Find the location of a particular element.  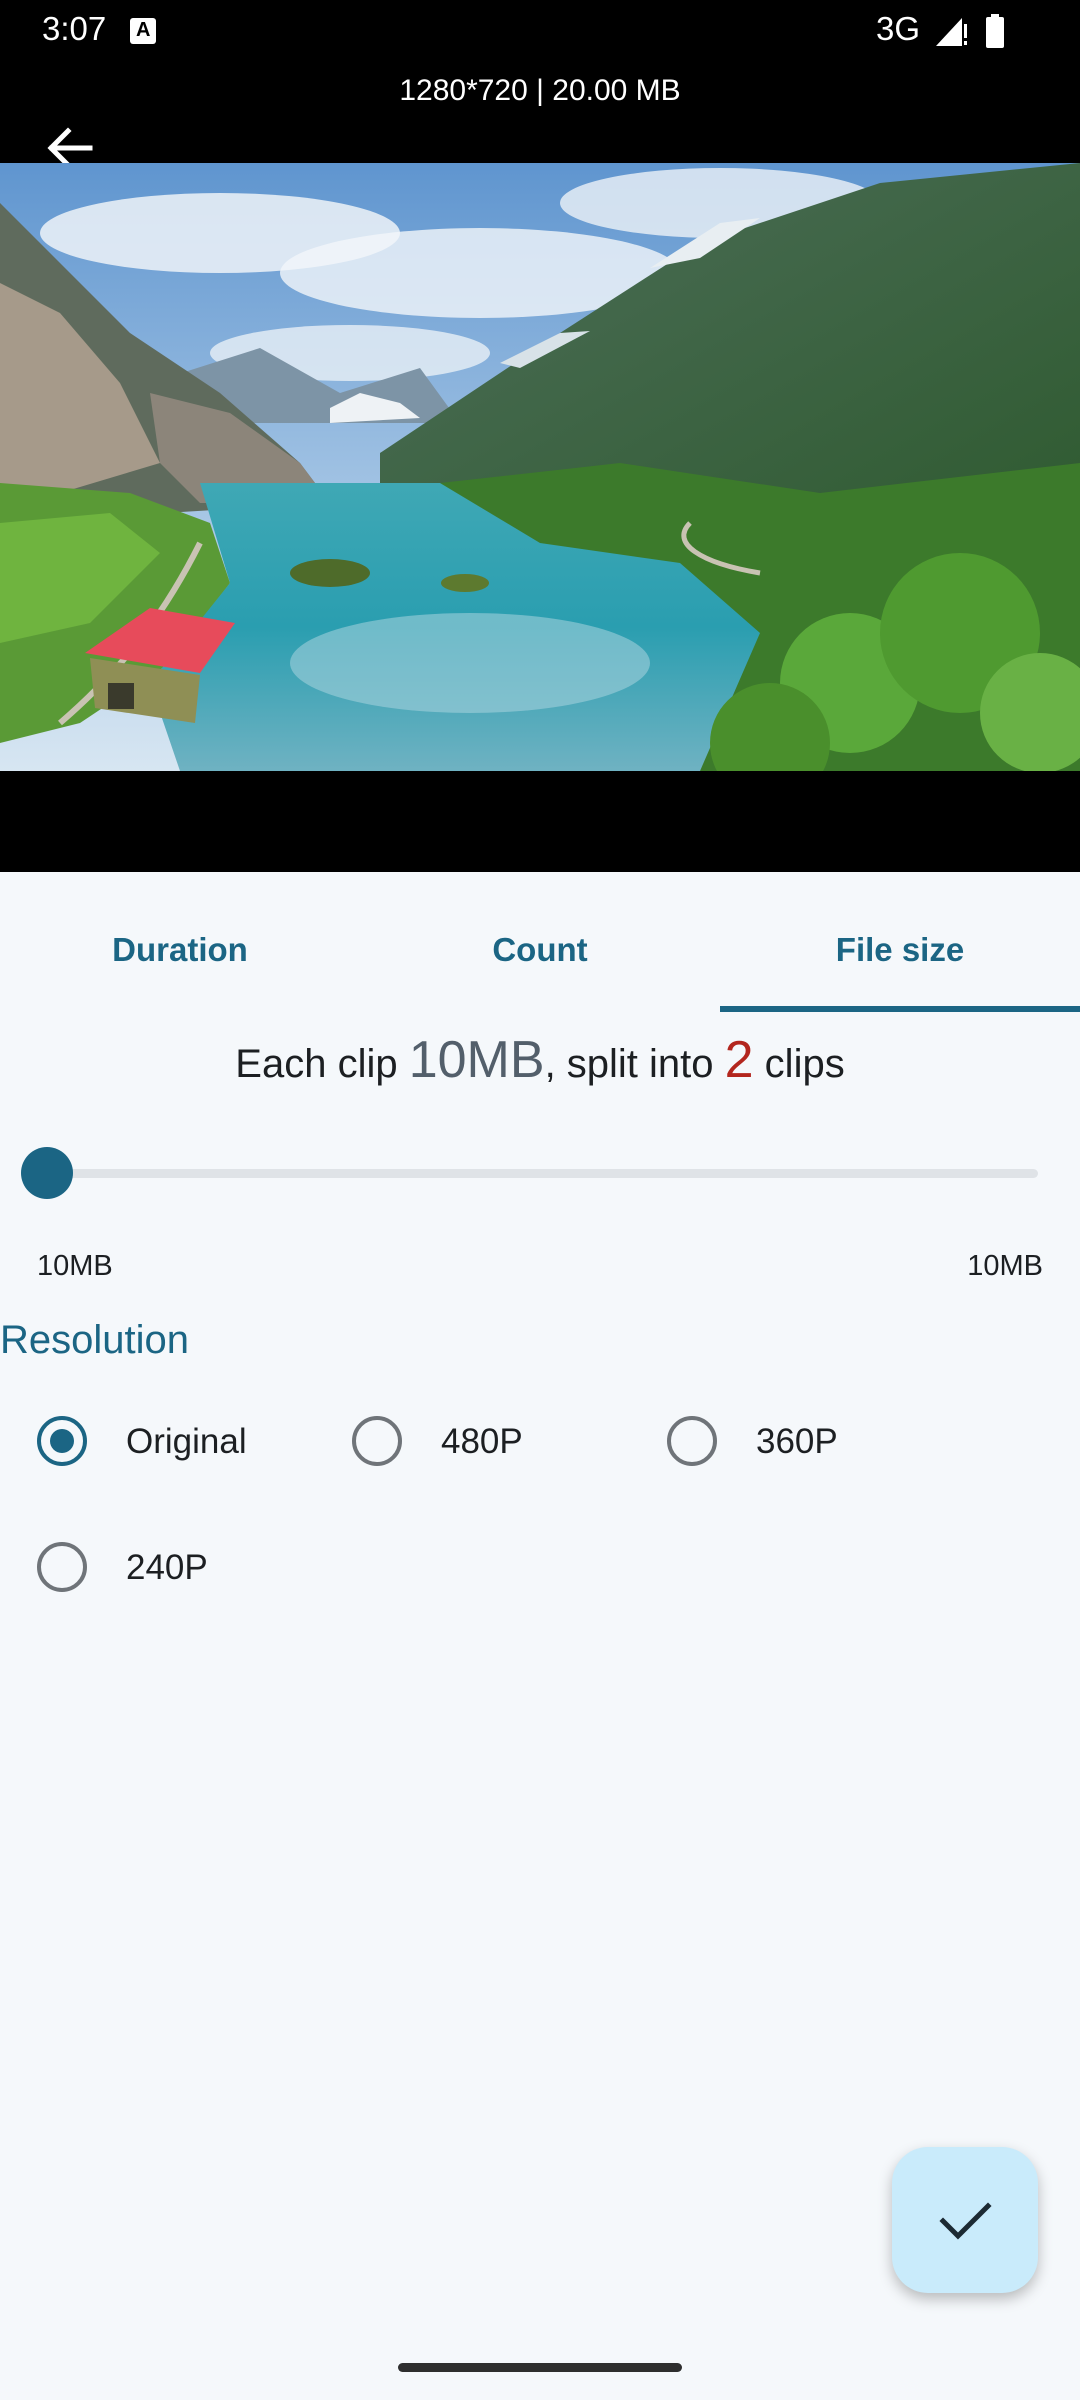

split-mode-tabs: Duration Count File size is located at coordinates (540, 943).